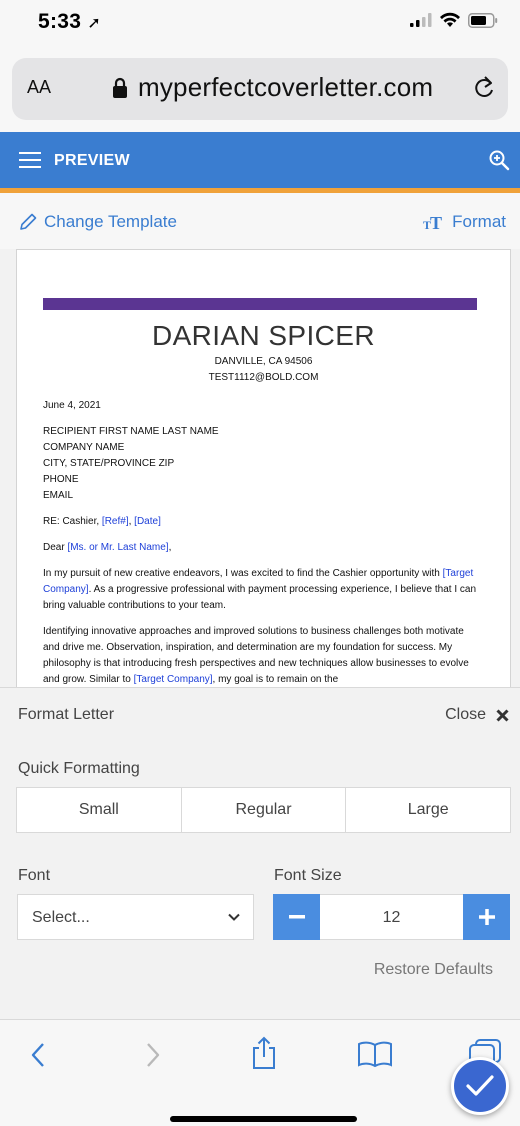 Image resolution: width=520 pixels, height=1126 pixels. What do you see at coordinates (131, 431) in the screenshot?
I see `recipient-line: RECIPIENT FIRST NAME LAST NAME` at bounding box center [131, 431].